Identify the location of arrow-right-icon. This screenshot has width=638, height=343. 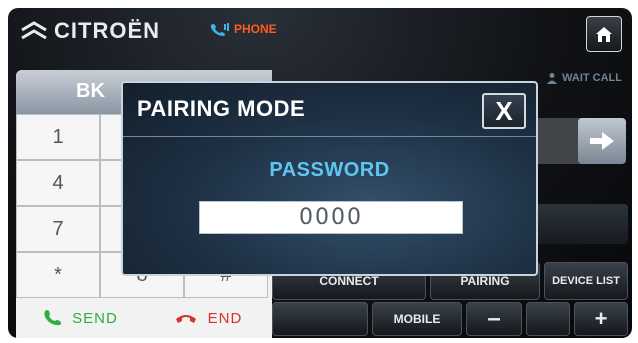
(602, 141).